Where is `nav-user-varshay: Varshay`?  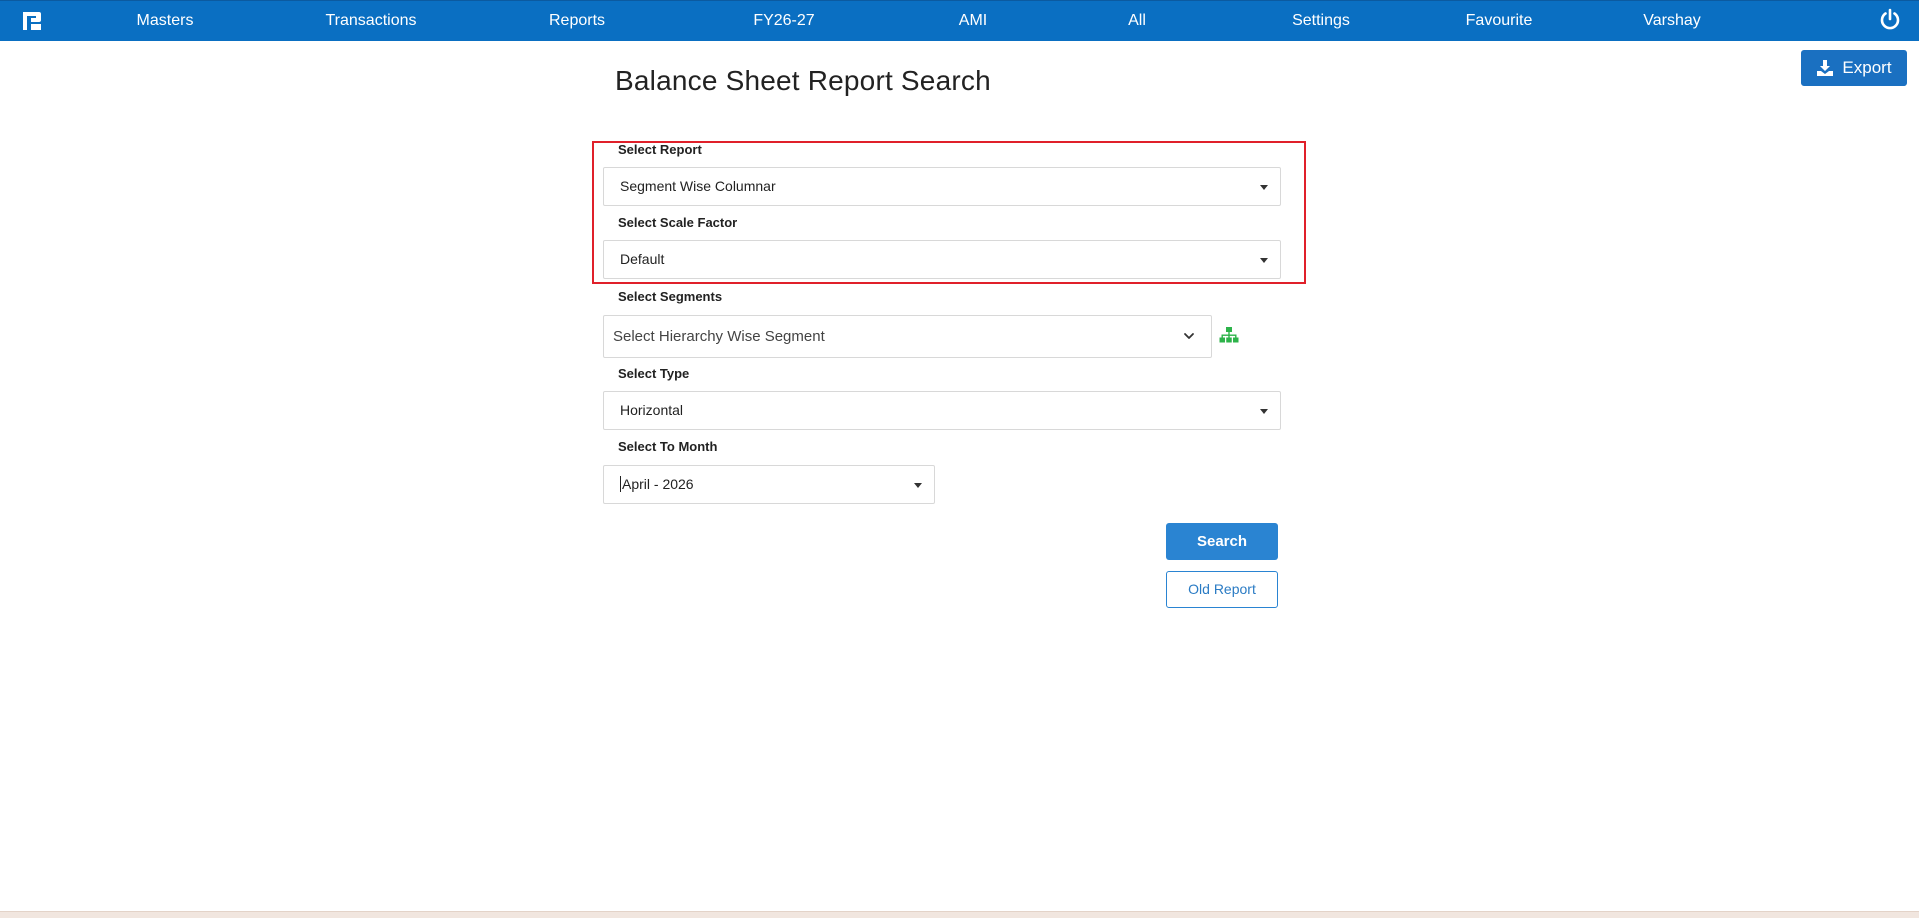
nav-user-varshay: Varshay is located at coordinates (1672, 21).